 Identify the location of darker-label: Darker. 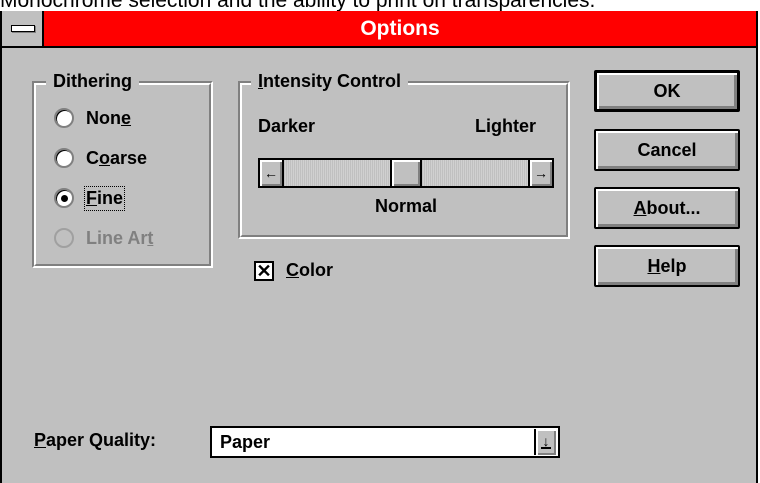
(287, 126).